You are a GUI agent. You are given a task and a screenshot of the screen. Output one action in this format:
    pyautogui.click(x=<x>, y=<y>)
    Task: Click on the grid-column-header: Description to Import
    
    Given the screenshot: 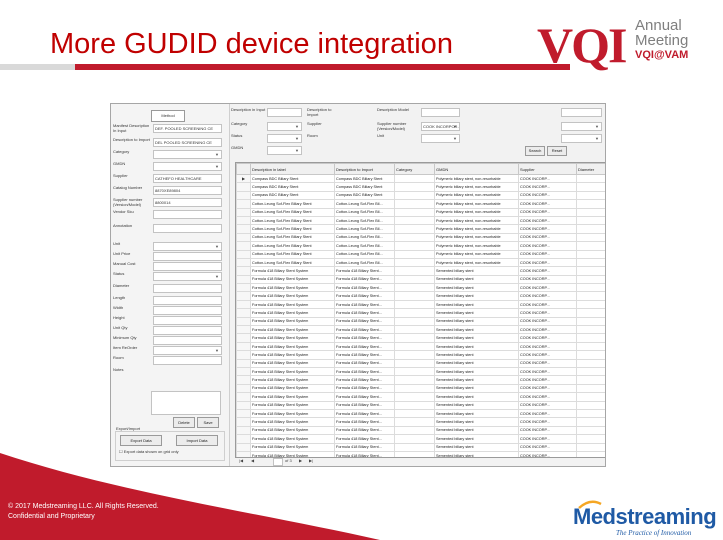 What is the action you would take?
    pyautogui.click(x=364, y=169)
    